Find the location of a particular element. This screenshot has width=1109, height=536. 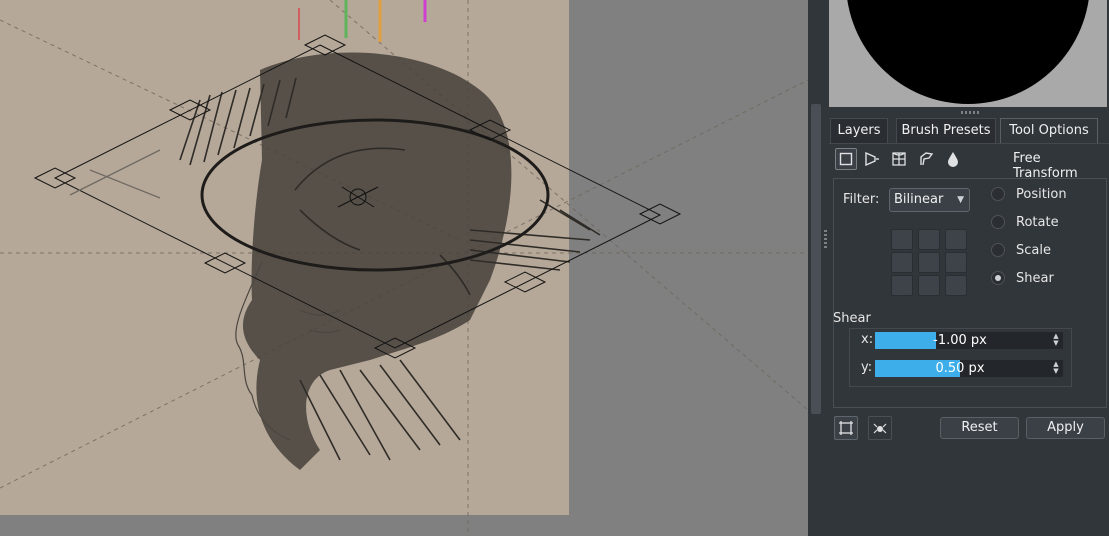

transform-mode-title: Free Transform is located at coordinates (1045, 166).